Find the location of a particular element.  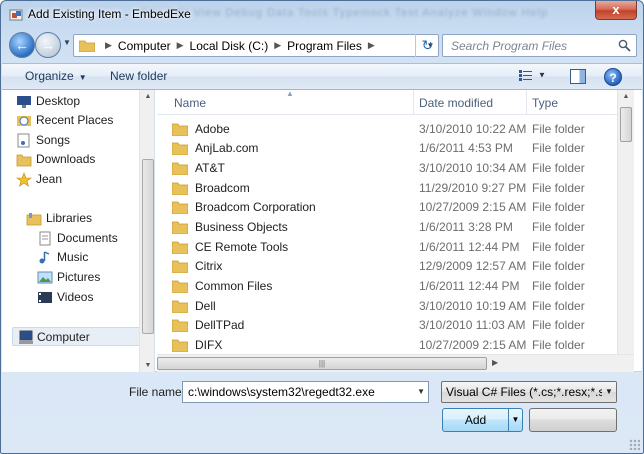

organize-menu: Organize ▼ is located at coordinates (56, 76).